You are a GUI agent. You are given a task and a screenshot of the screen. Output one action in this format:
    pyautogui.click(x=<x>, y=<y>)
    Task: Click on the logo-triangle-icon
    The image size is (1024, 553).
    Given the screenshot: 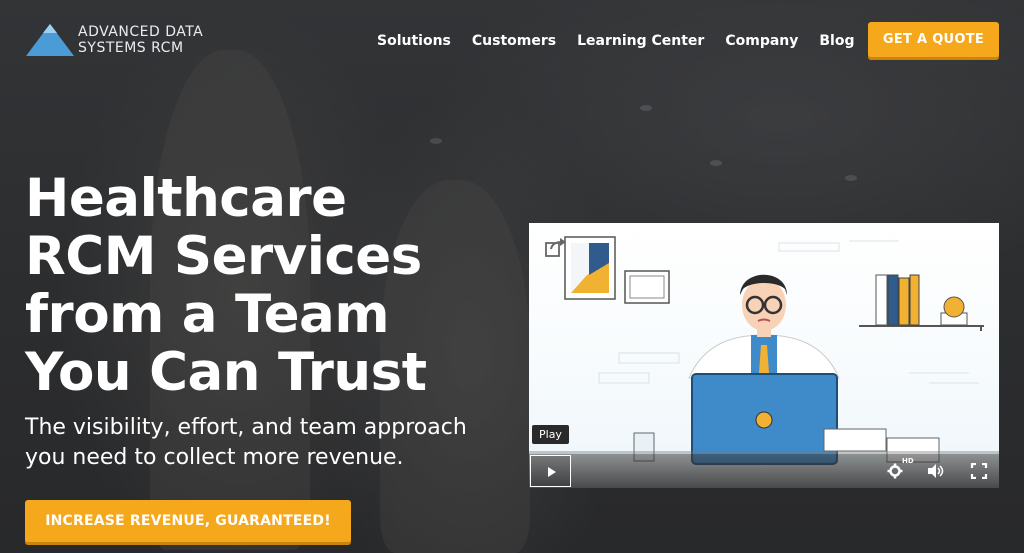 What is the action you would take?
    pyautogui.click(x=50, y=40)
    